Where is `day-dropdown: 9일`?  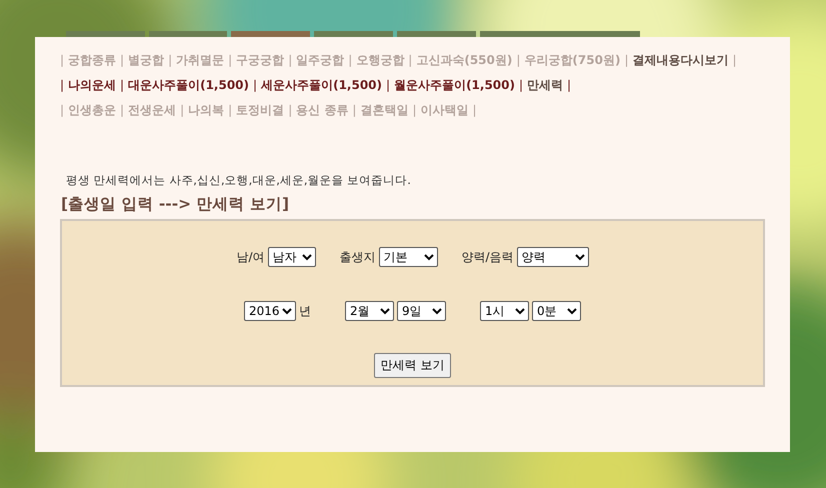 day-dropdown: 9일 is located at coordinates (421, 311).